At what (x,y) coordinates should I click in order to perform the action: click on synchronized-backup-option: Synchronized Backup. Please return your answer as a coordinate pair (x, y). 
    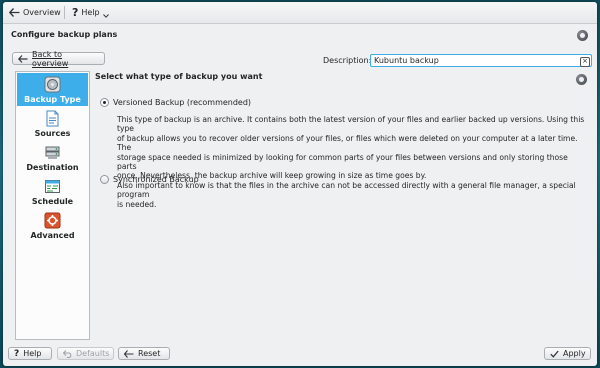
    Looking at the image, I should click on (149, 179).